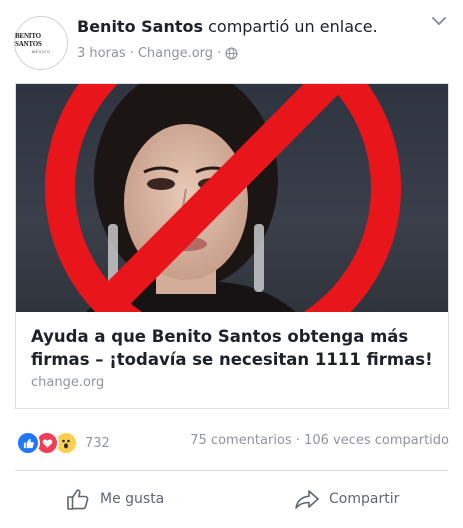 The image size is (463, 528). What do you see at coordinates (175, 53) in the screenshot?
I see `post-source: Change.org` at bounding box center [175, 53].